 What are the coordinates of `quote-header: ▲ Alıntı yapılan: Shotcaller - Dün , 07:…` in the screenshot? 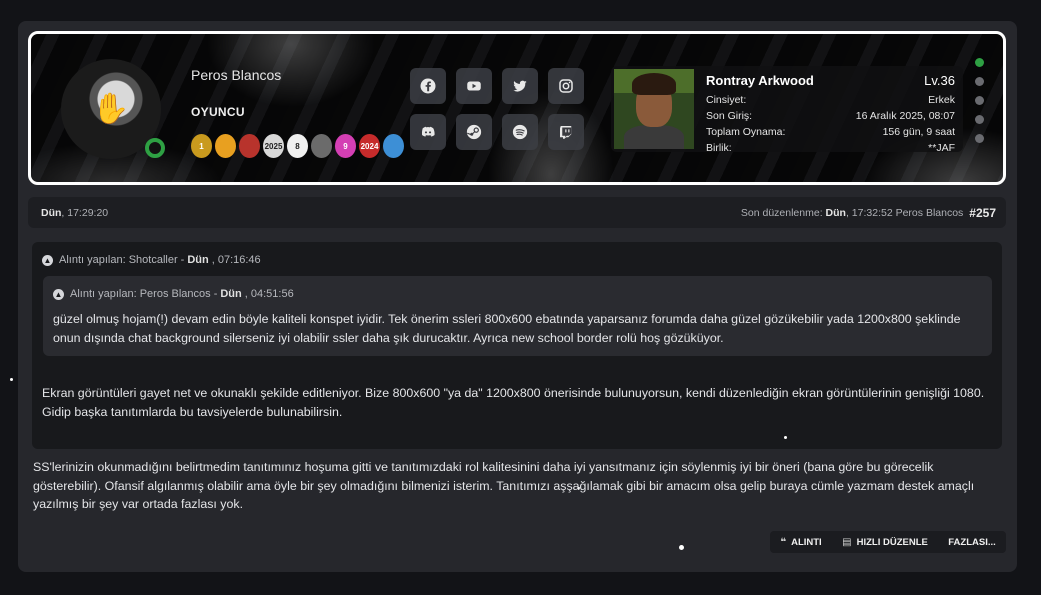 It's located at (151, 260).